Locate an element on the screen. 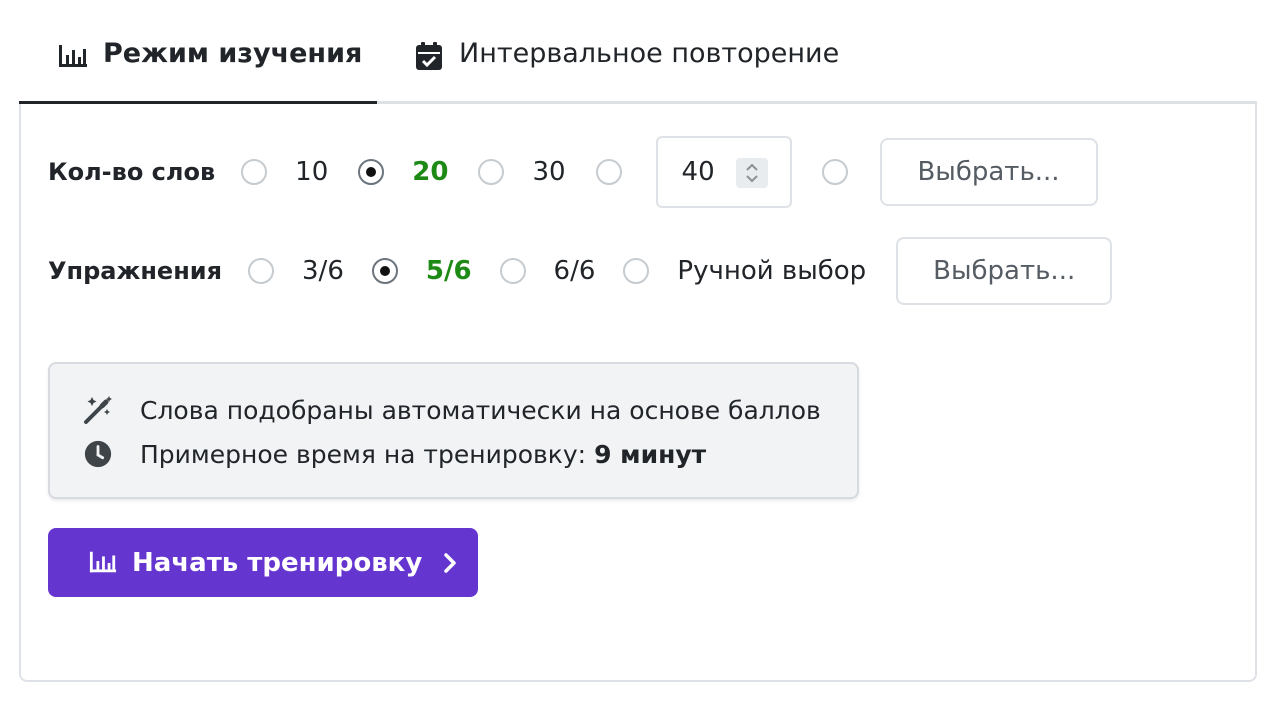 Image resolution: width=1280 pixels, height=720 pixels. tab-bar: Режим изучения Интервальное повторение is located at coordinates (638, 53).